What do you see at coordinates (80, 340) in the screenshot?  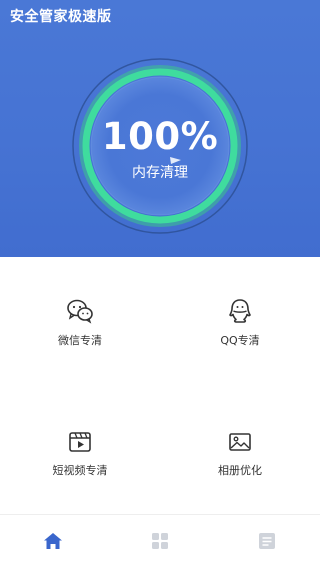 I see `wechat-clean-label: 微信专清` at bounding box center [80, 340].